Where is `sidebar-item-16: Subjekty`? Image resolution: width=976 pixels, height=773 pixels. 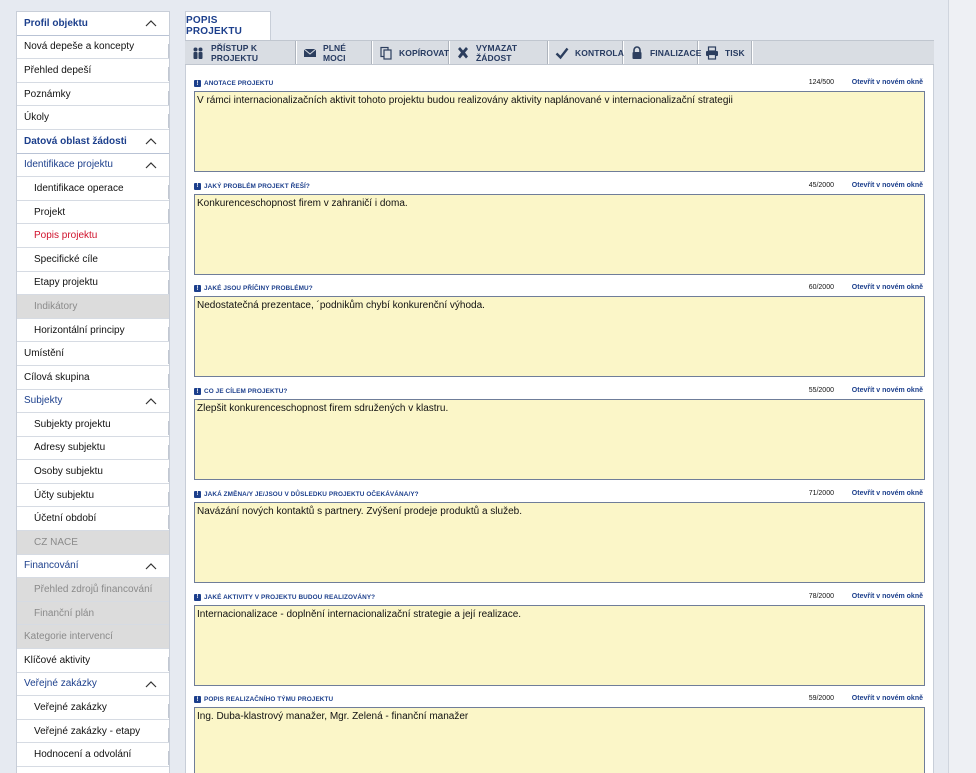 sidebar-item-16: Subjekty is located at coordinates (93, 402).